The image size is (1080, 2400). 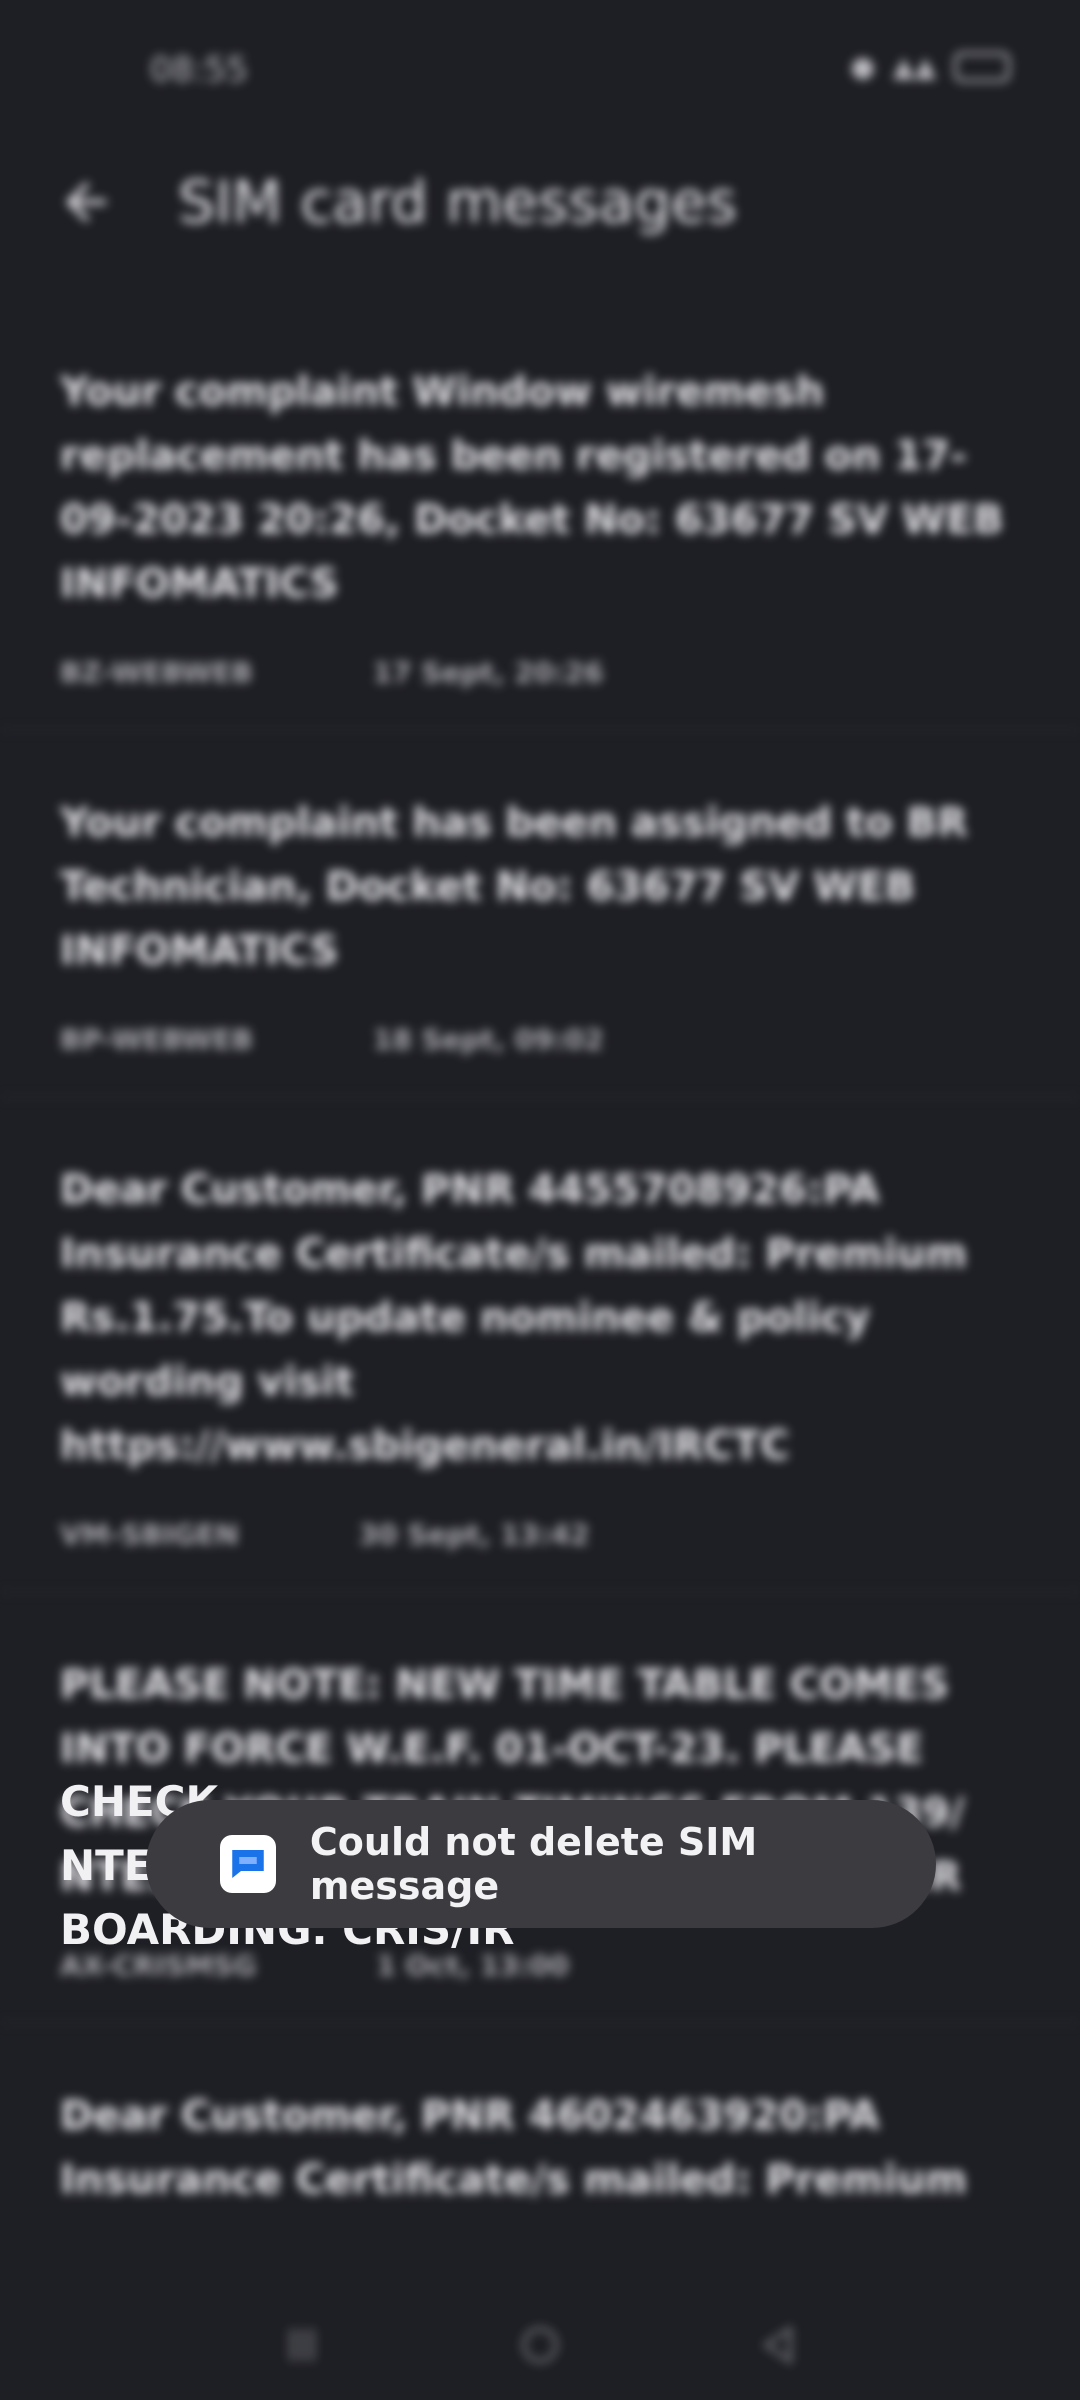 I want to click on message-sender: VM-SBIGEN, so click(x=149, y=1534).